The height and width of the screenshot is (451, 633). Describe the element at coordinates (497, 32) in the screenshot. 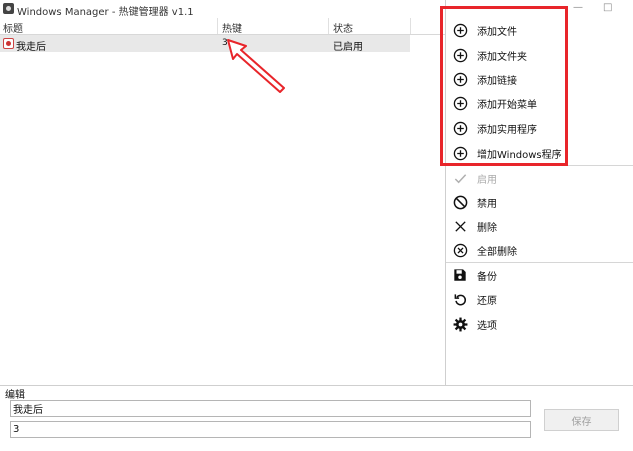

I see `menu-item-label: 添加文件` at that location.